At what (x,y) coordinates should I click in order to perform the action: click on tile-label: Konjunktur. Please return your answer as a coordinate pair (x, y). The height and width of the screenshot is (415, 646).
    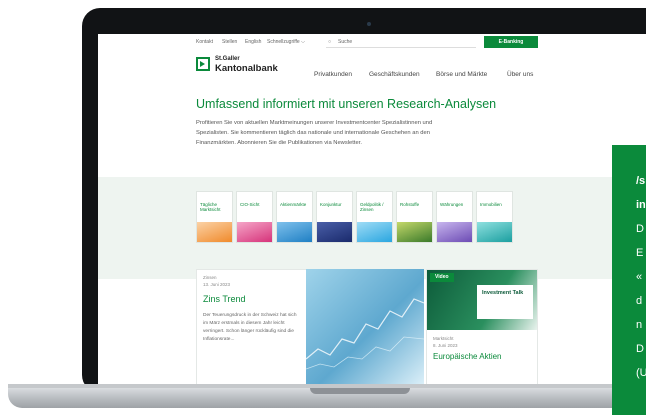
    Looking at the image, I should click on (331, 204).